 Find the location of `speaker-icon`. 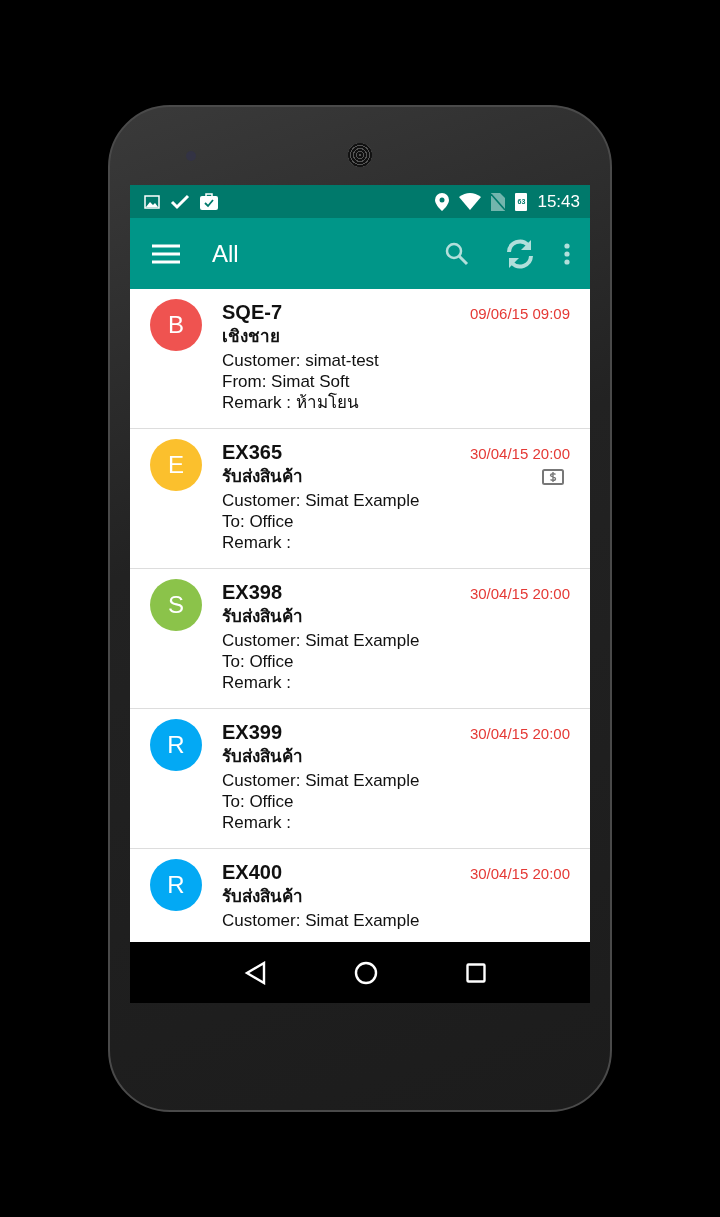

speaker-icon is located at coordinates (360, 155).